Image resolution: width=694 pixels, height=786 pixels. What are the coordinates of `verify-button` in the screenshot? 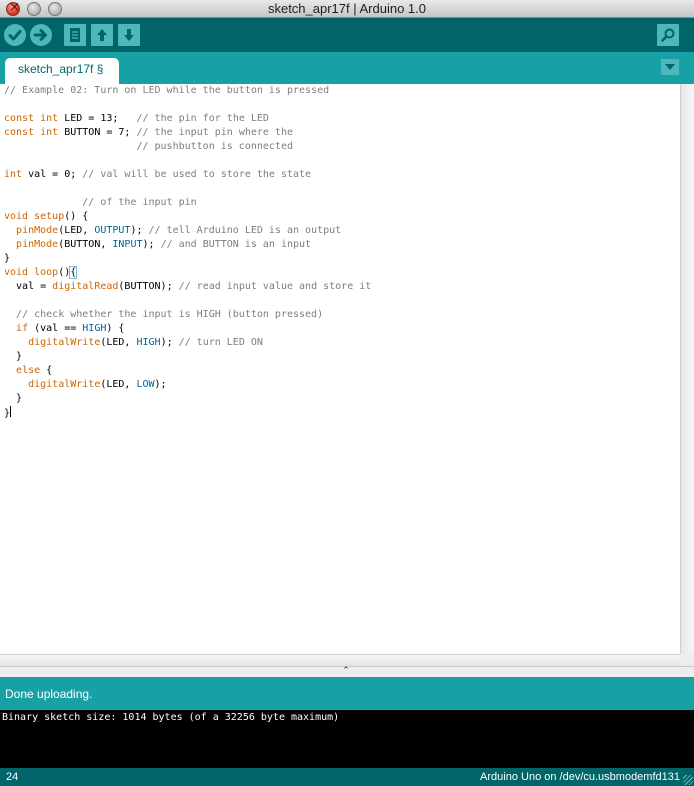 It's located at (15, 35).